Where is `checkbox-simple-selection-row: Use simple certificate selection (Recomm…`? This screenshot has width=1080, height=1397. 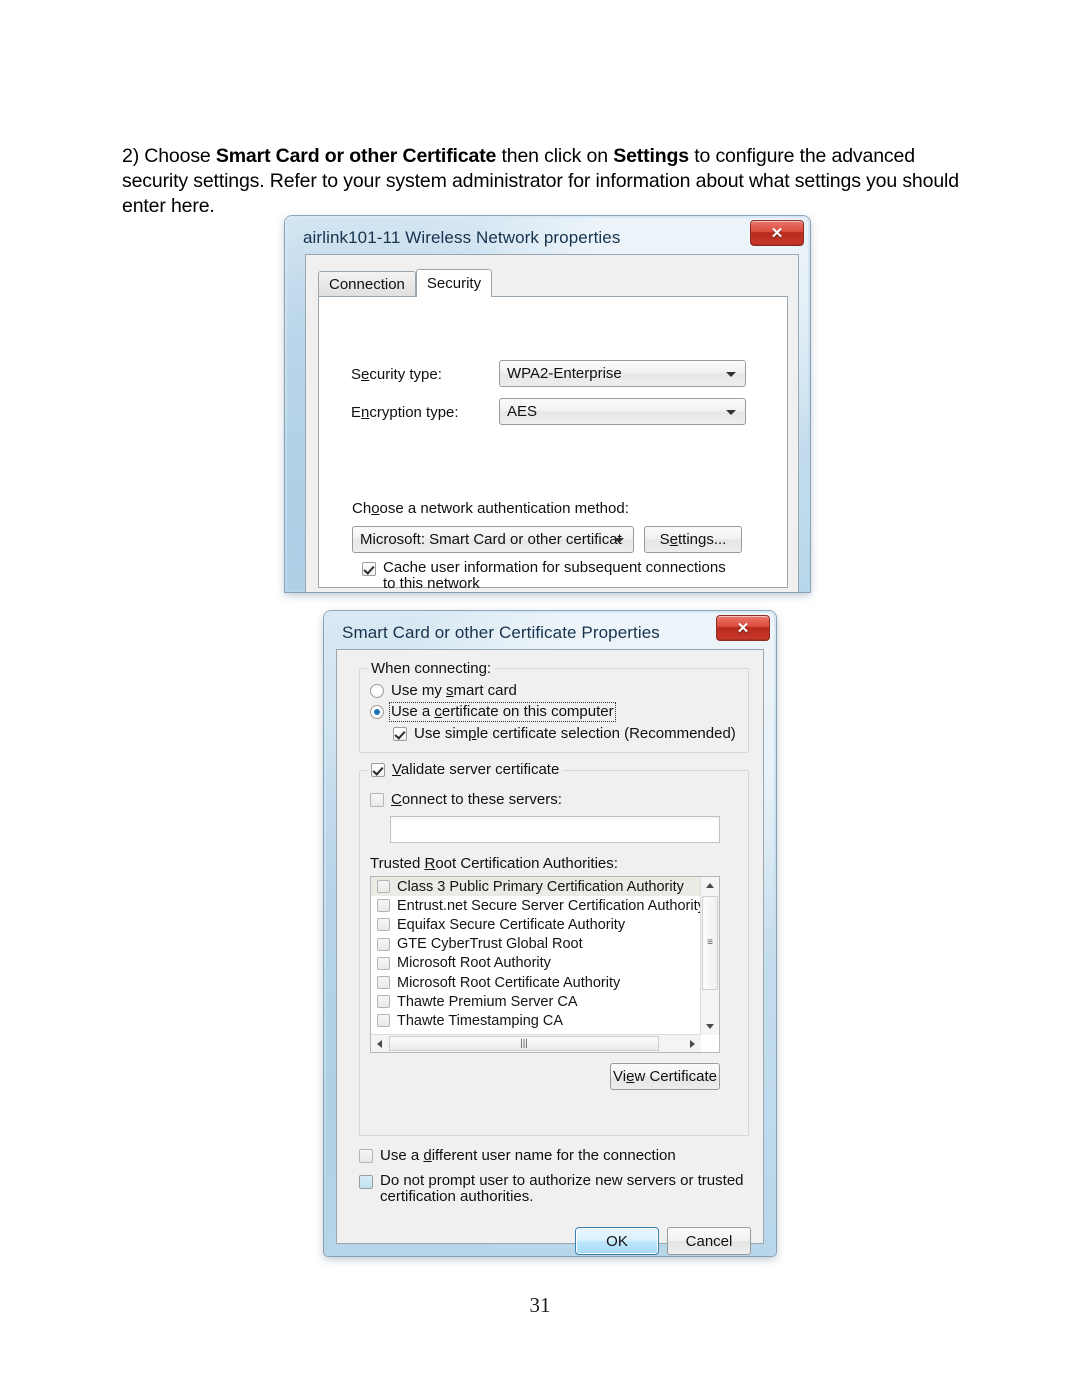
checkbox-simple-selection-row: Use simple certificate selection (Recomm… is located at coordinates (564, 734).